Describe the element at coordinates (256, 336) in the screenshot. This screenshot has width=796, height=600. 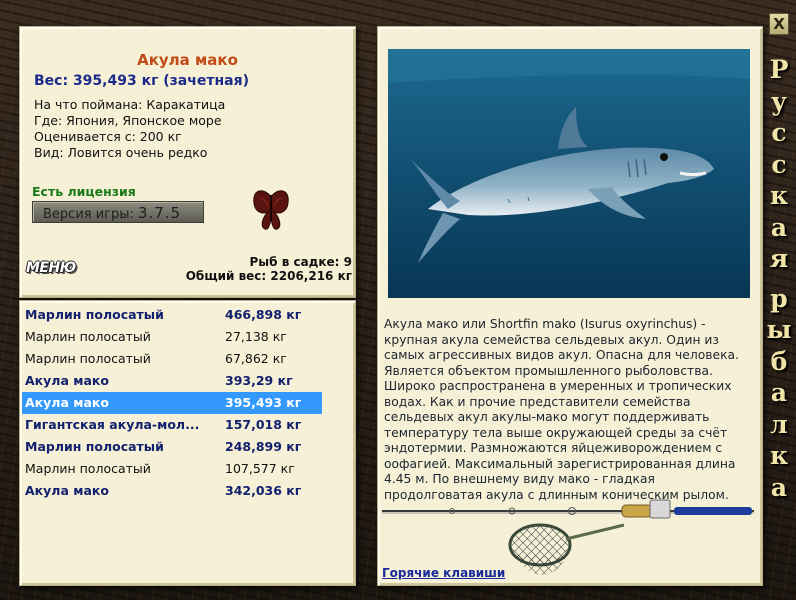
I see `catch-fish-weight: 27,138 кг` at that location.